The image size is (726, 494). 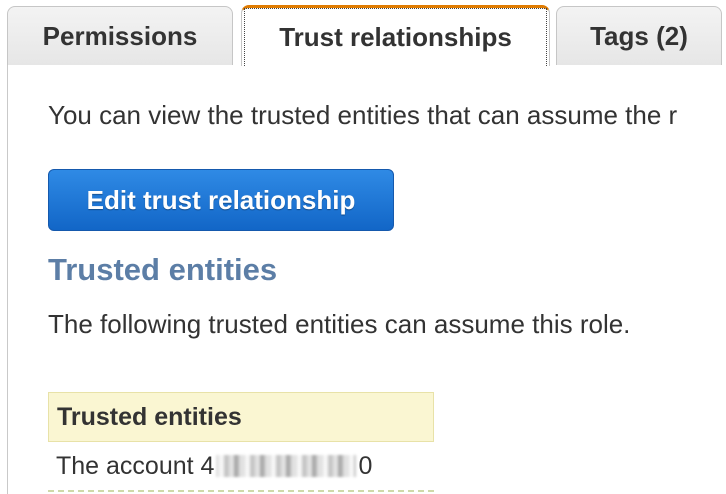 I want to click on trusted-entities-table: Trusted entities The account 4 0, so click(x=241, y=442).